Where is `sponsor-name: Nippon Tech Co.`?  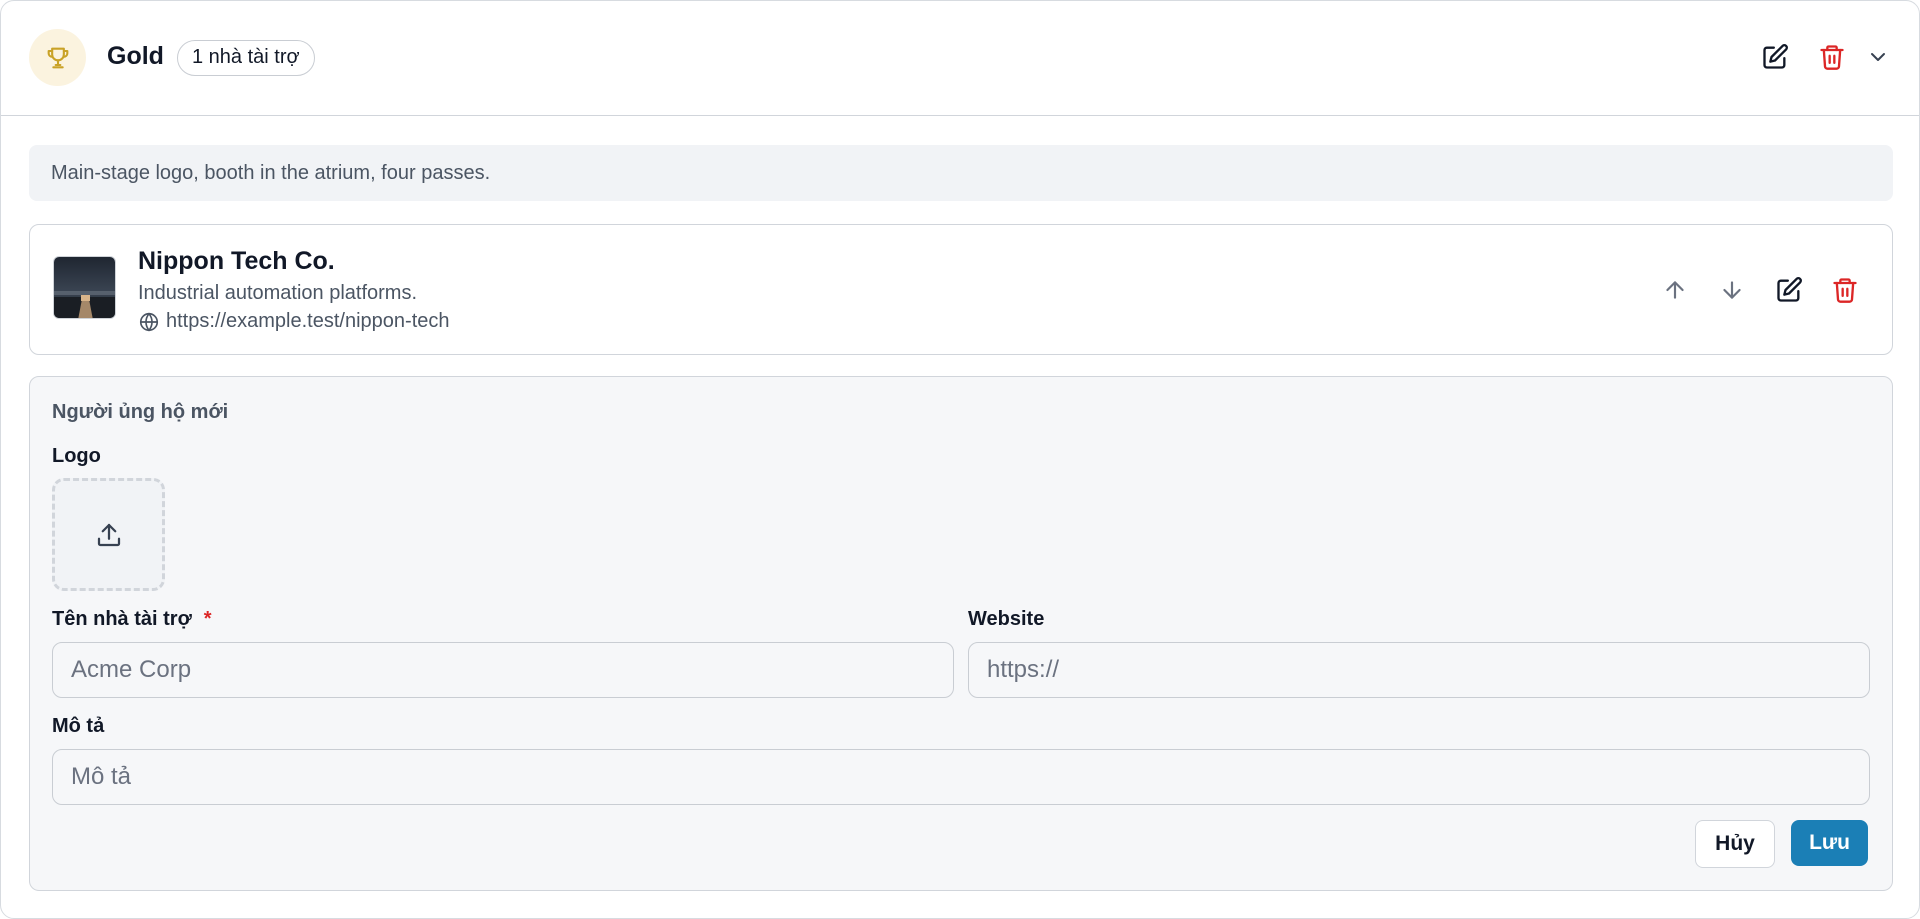 sponsor-name: Nippon Tech Co. is located at coordinates (236, 261).